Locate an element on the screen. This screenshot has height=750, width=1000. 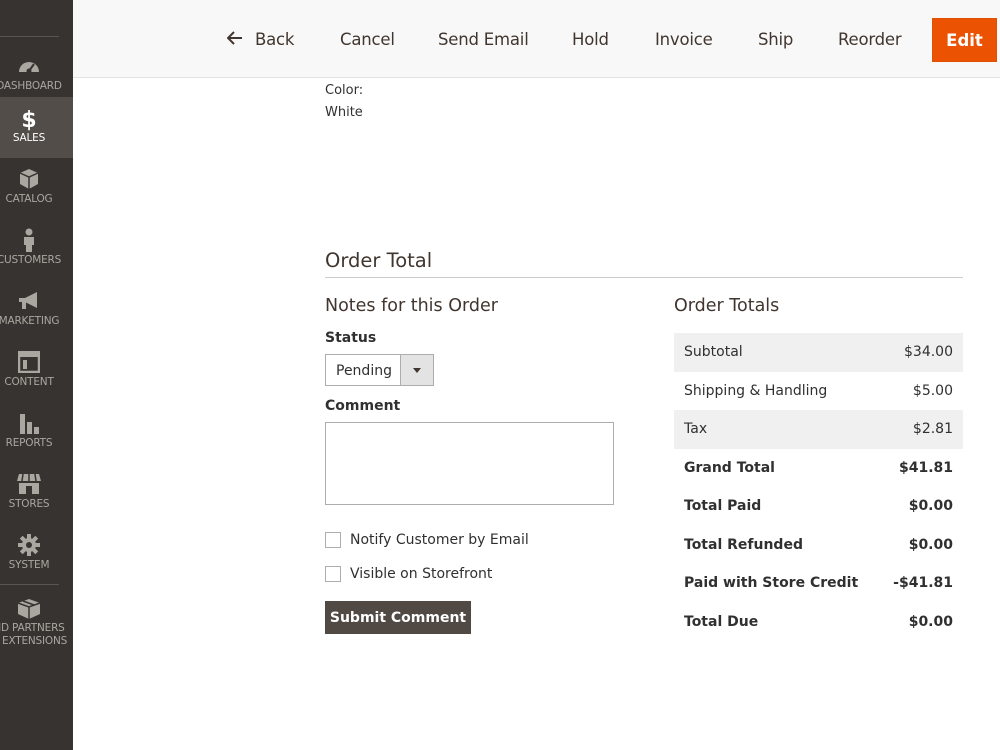
sidebar-item-marketing: MARKETING is located at coordinates (36, 310).